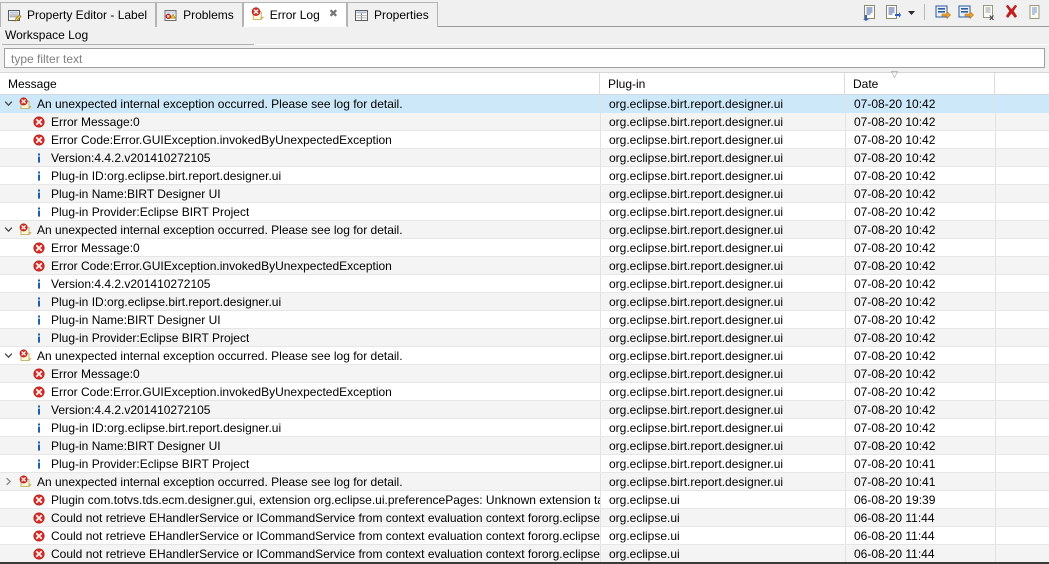  I want to click on properties-icon, so click(361, 15).